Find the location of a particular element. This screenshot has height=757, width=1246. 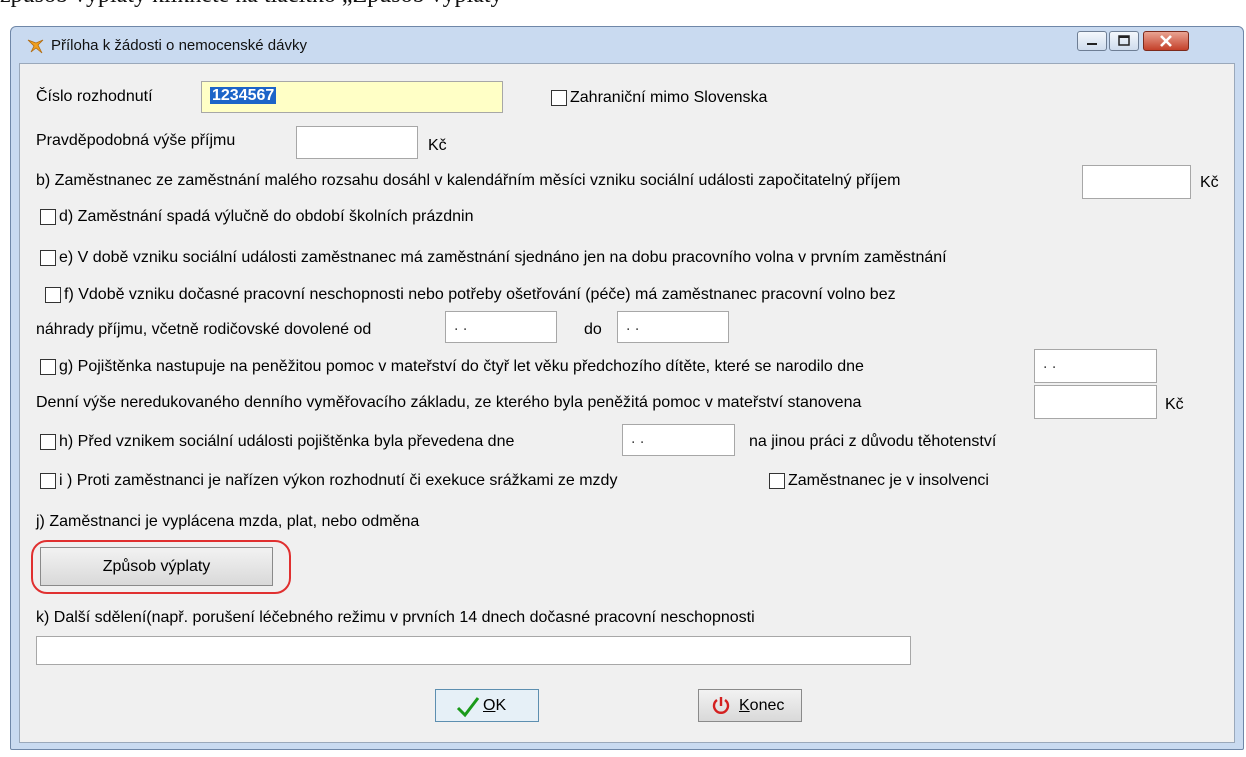

checkmark-icon is located at coordinates (468, 707).